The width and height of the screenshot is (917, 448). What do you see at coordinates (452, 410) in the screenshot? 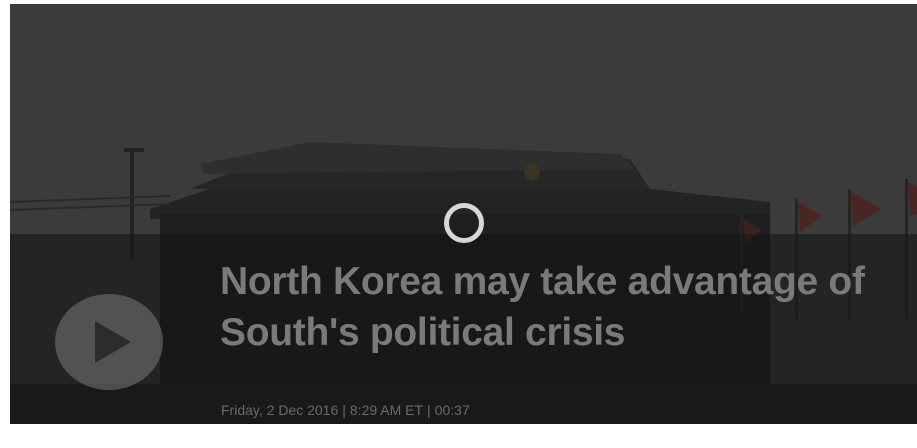
I see `video-duration: 00:37` at bounding box center [452, 410].